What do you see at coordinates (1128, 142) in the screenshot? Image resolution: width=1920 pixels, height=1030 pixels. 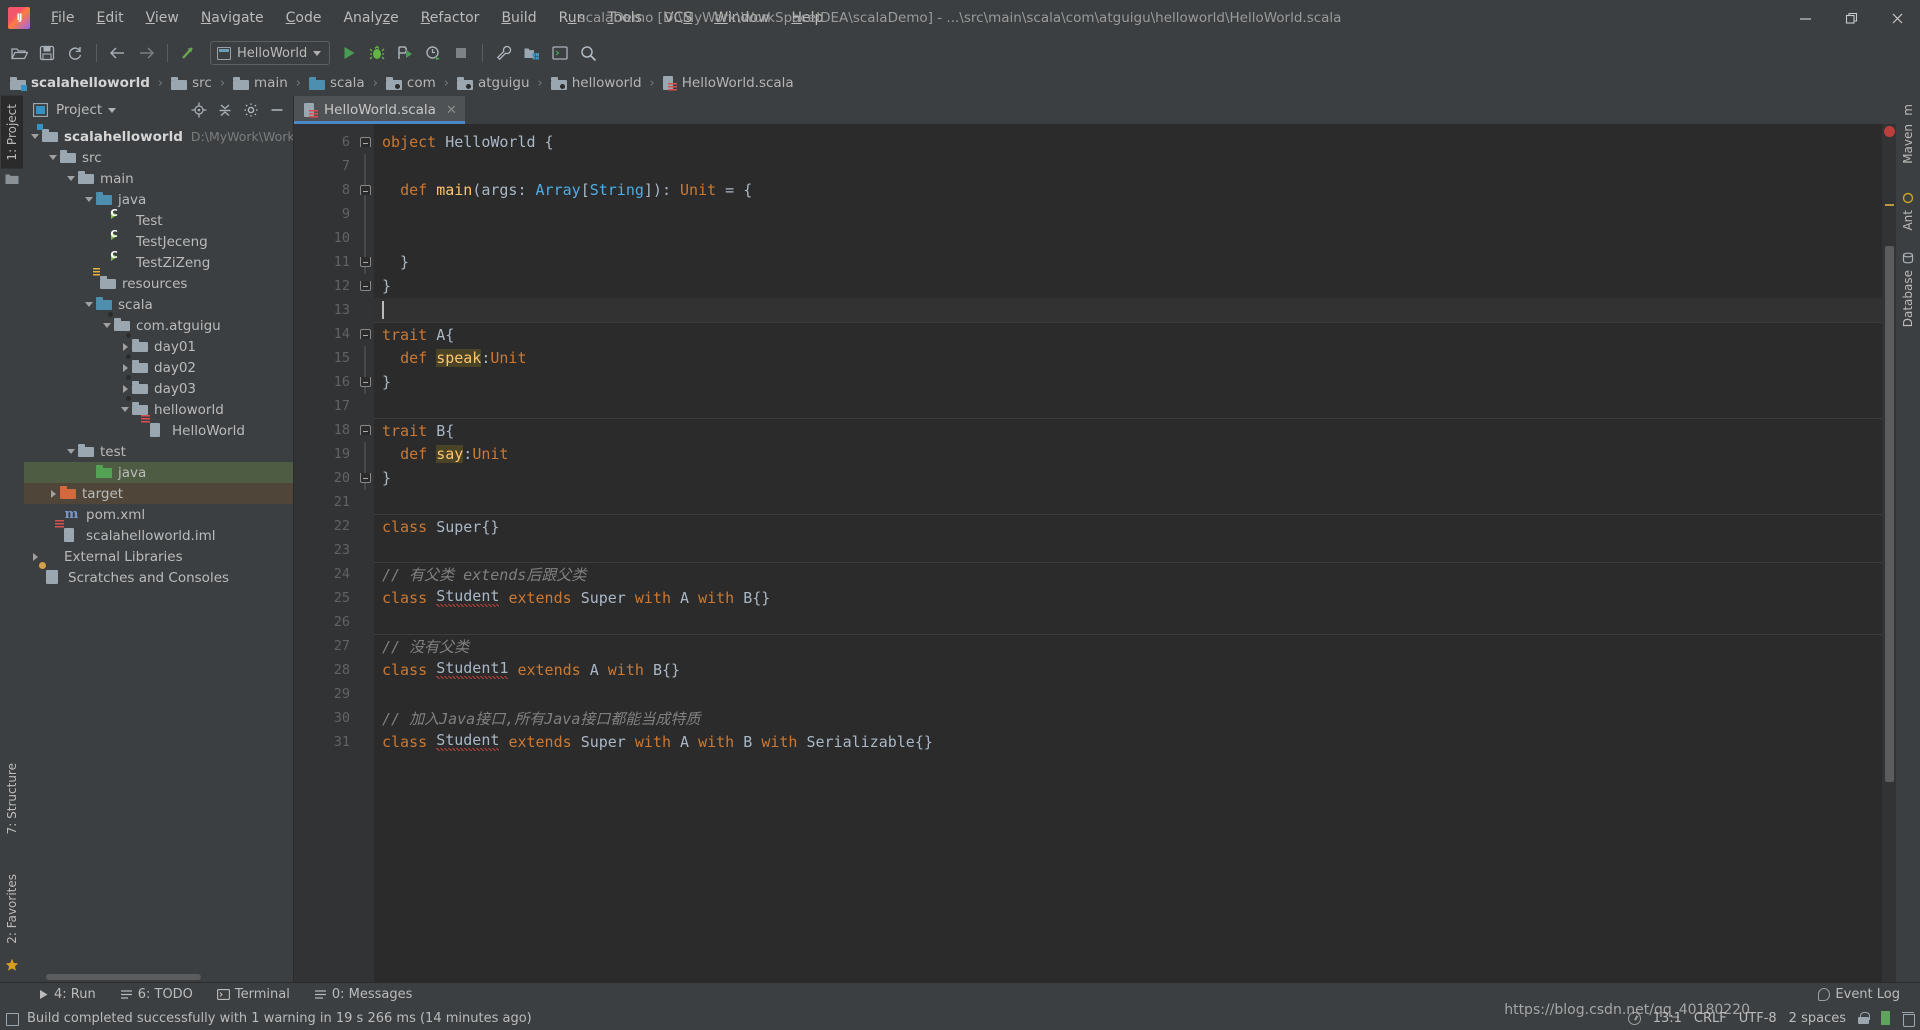 I see `code-line: object HelloWorld {` at bounding box center [1128, 142].